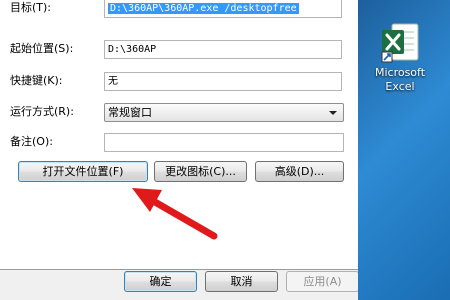  I want to click on excel-icon, so click(400, 43).